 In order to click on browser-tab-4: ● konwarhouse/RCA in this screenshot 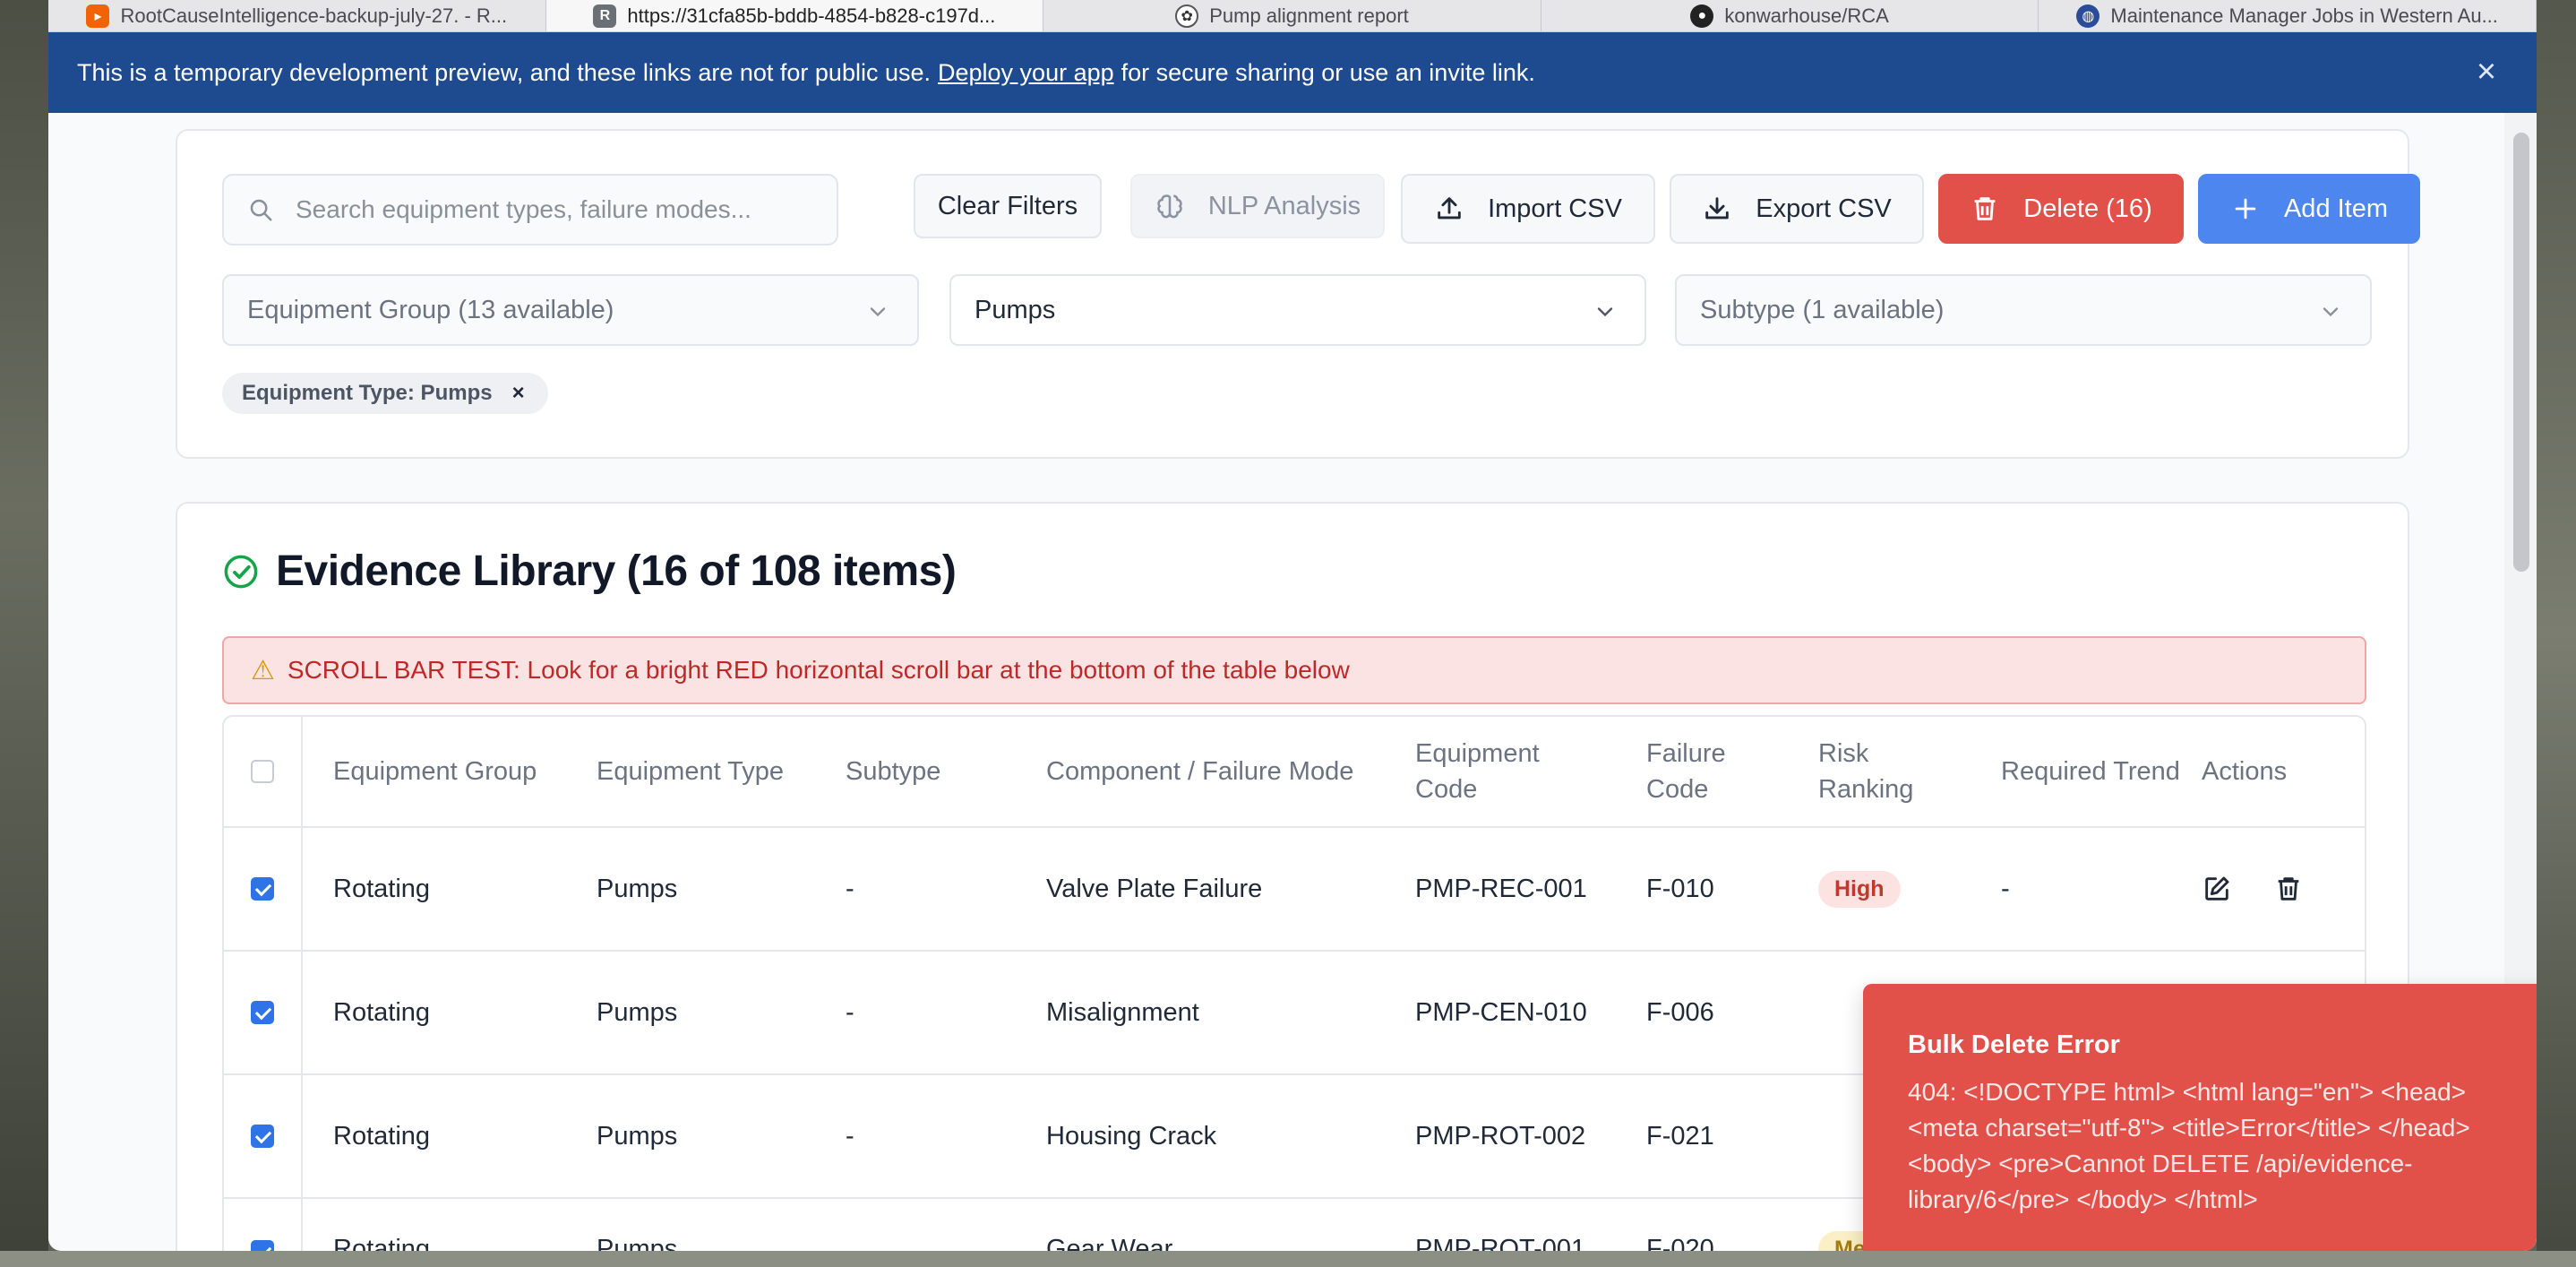, I will do `click(1790, 16)`.